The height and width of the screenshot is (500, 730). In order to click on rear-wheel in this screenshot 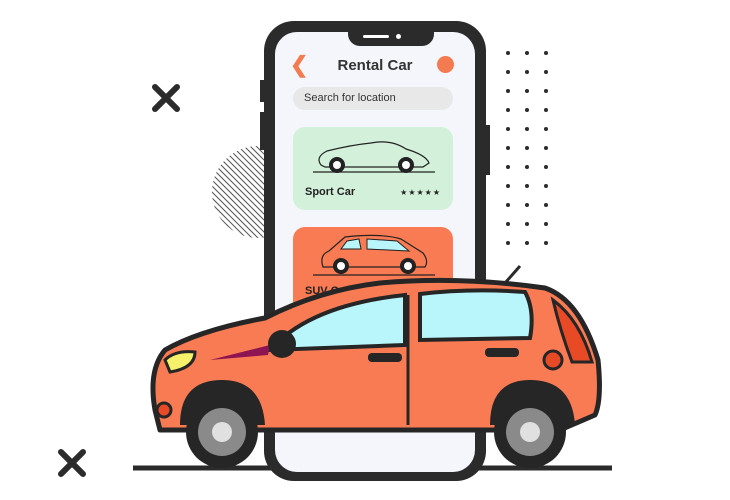, I will do `click(530, 432)`.